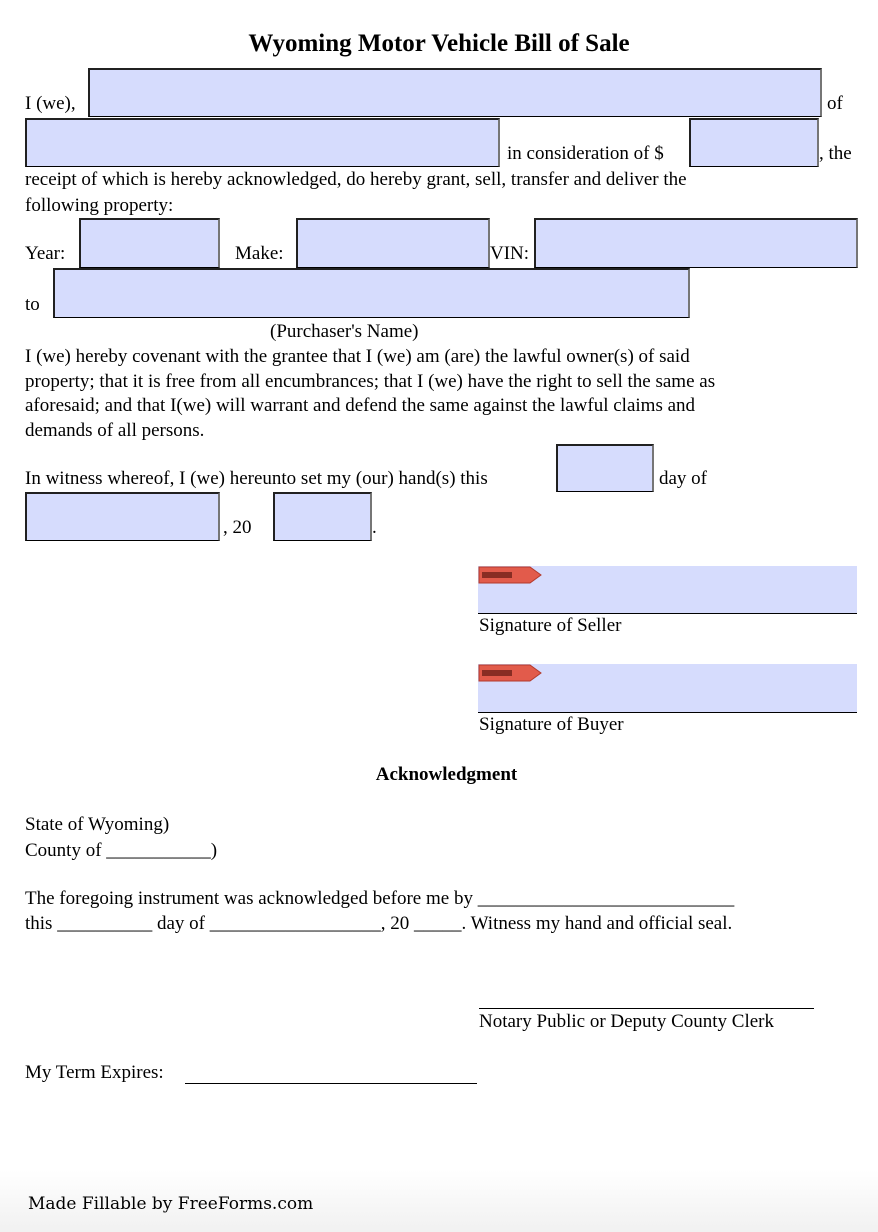 This screenshot has height=1232, width=878. I want to click on notary-signature-line, so click(646, 1008).